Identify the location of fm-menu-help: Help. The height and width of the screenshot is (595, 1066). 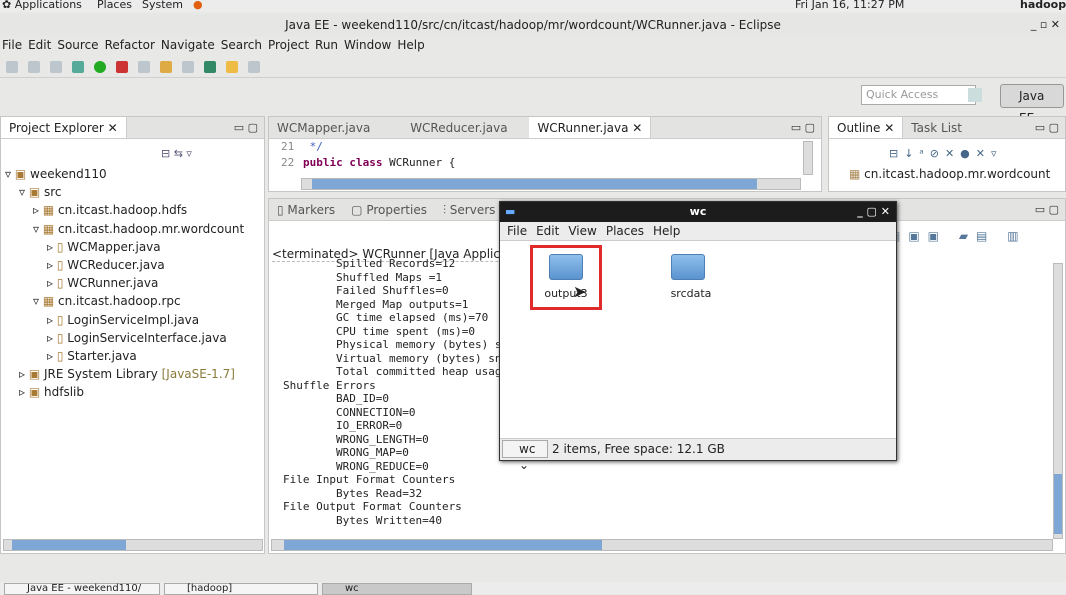
(666, 231).